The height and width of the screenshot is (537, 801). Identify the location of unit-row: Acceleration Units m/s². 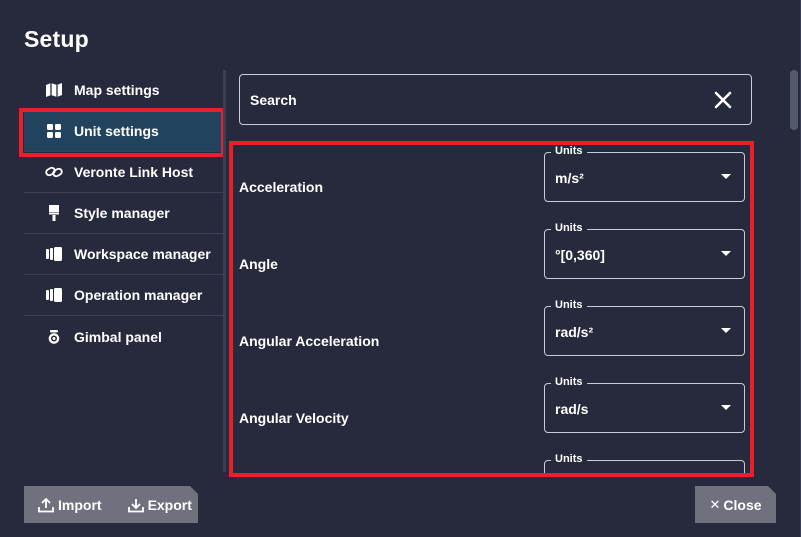
(491, 183).